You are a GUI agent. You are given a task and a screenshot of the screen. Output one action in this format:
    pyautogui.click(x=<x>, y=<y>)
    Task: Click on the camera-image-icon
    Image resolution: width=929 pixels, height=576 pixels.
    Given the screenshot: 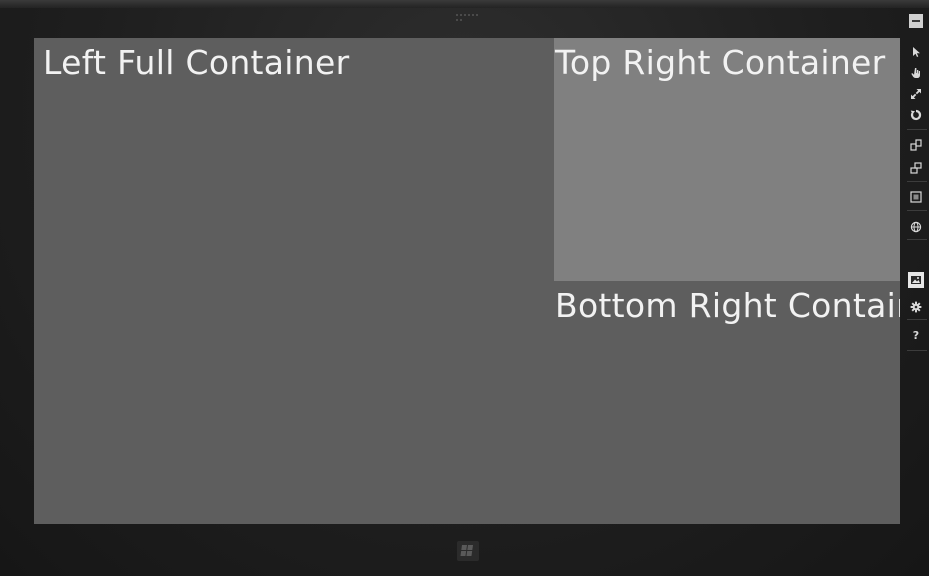 What is the action you would take?
    pyautogui.click(x=916, y=280)
    